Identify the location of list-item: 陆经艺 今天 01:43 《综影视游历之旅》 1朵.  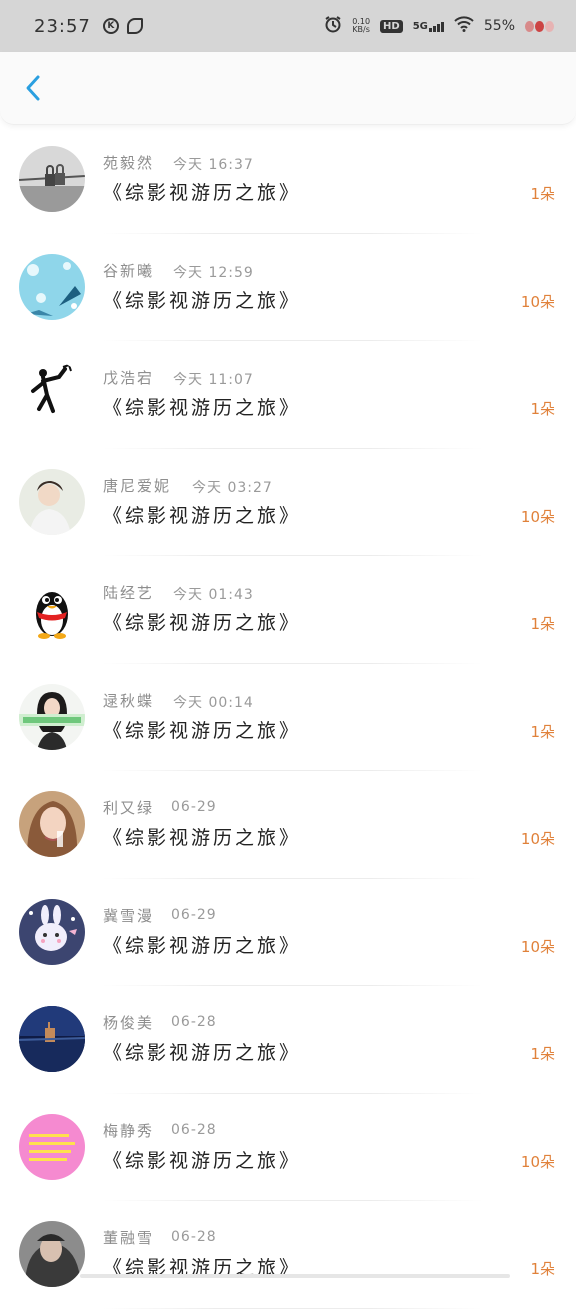
(288, 610).